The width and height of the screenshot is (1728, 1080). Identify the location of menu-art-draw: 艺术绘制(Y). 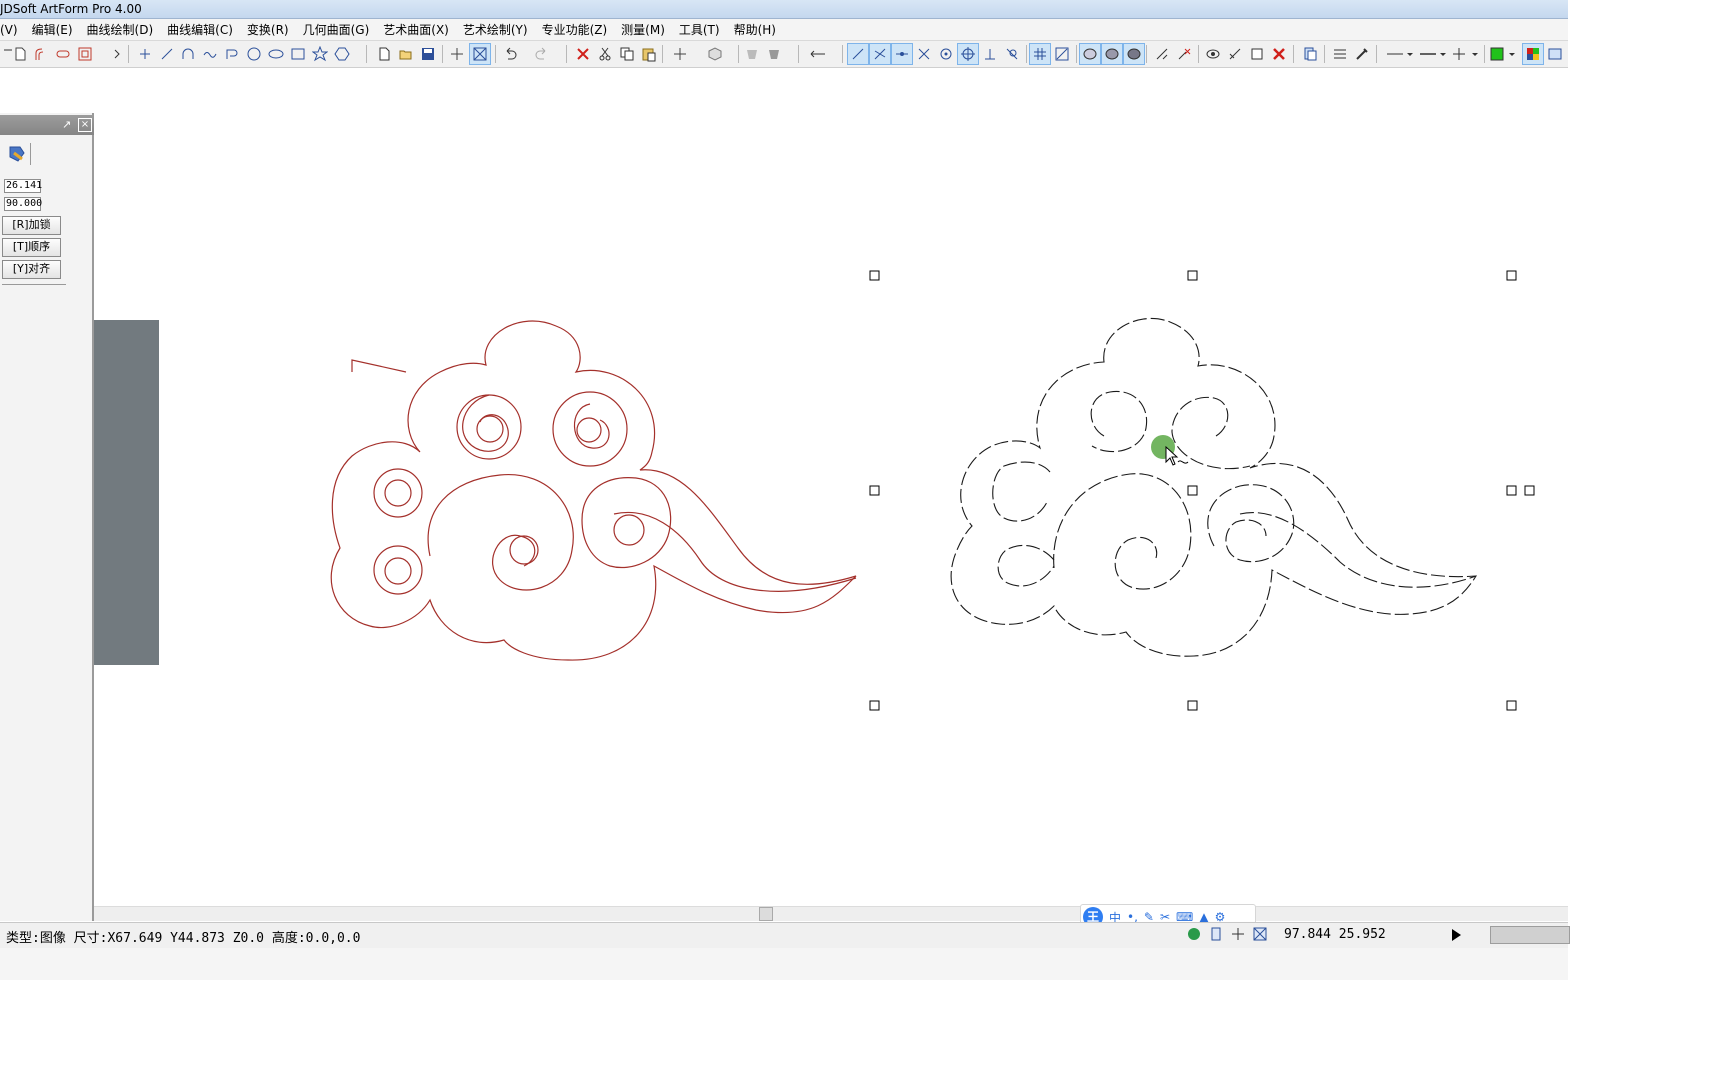
(495, 29).